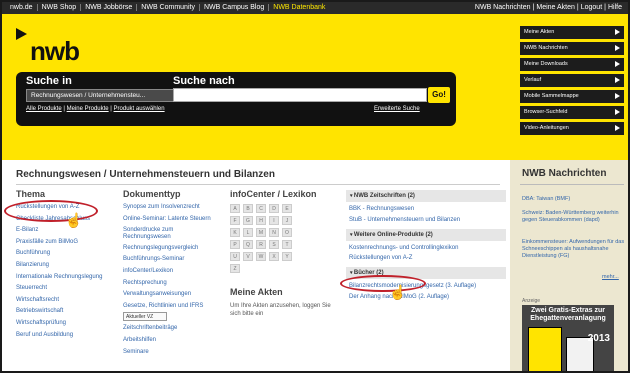  Describe the element at coordinates (235, 232) in the screenshot. I see `letter-button: K` at that location.